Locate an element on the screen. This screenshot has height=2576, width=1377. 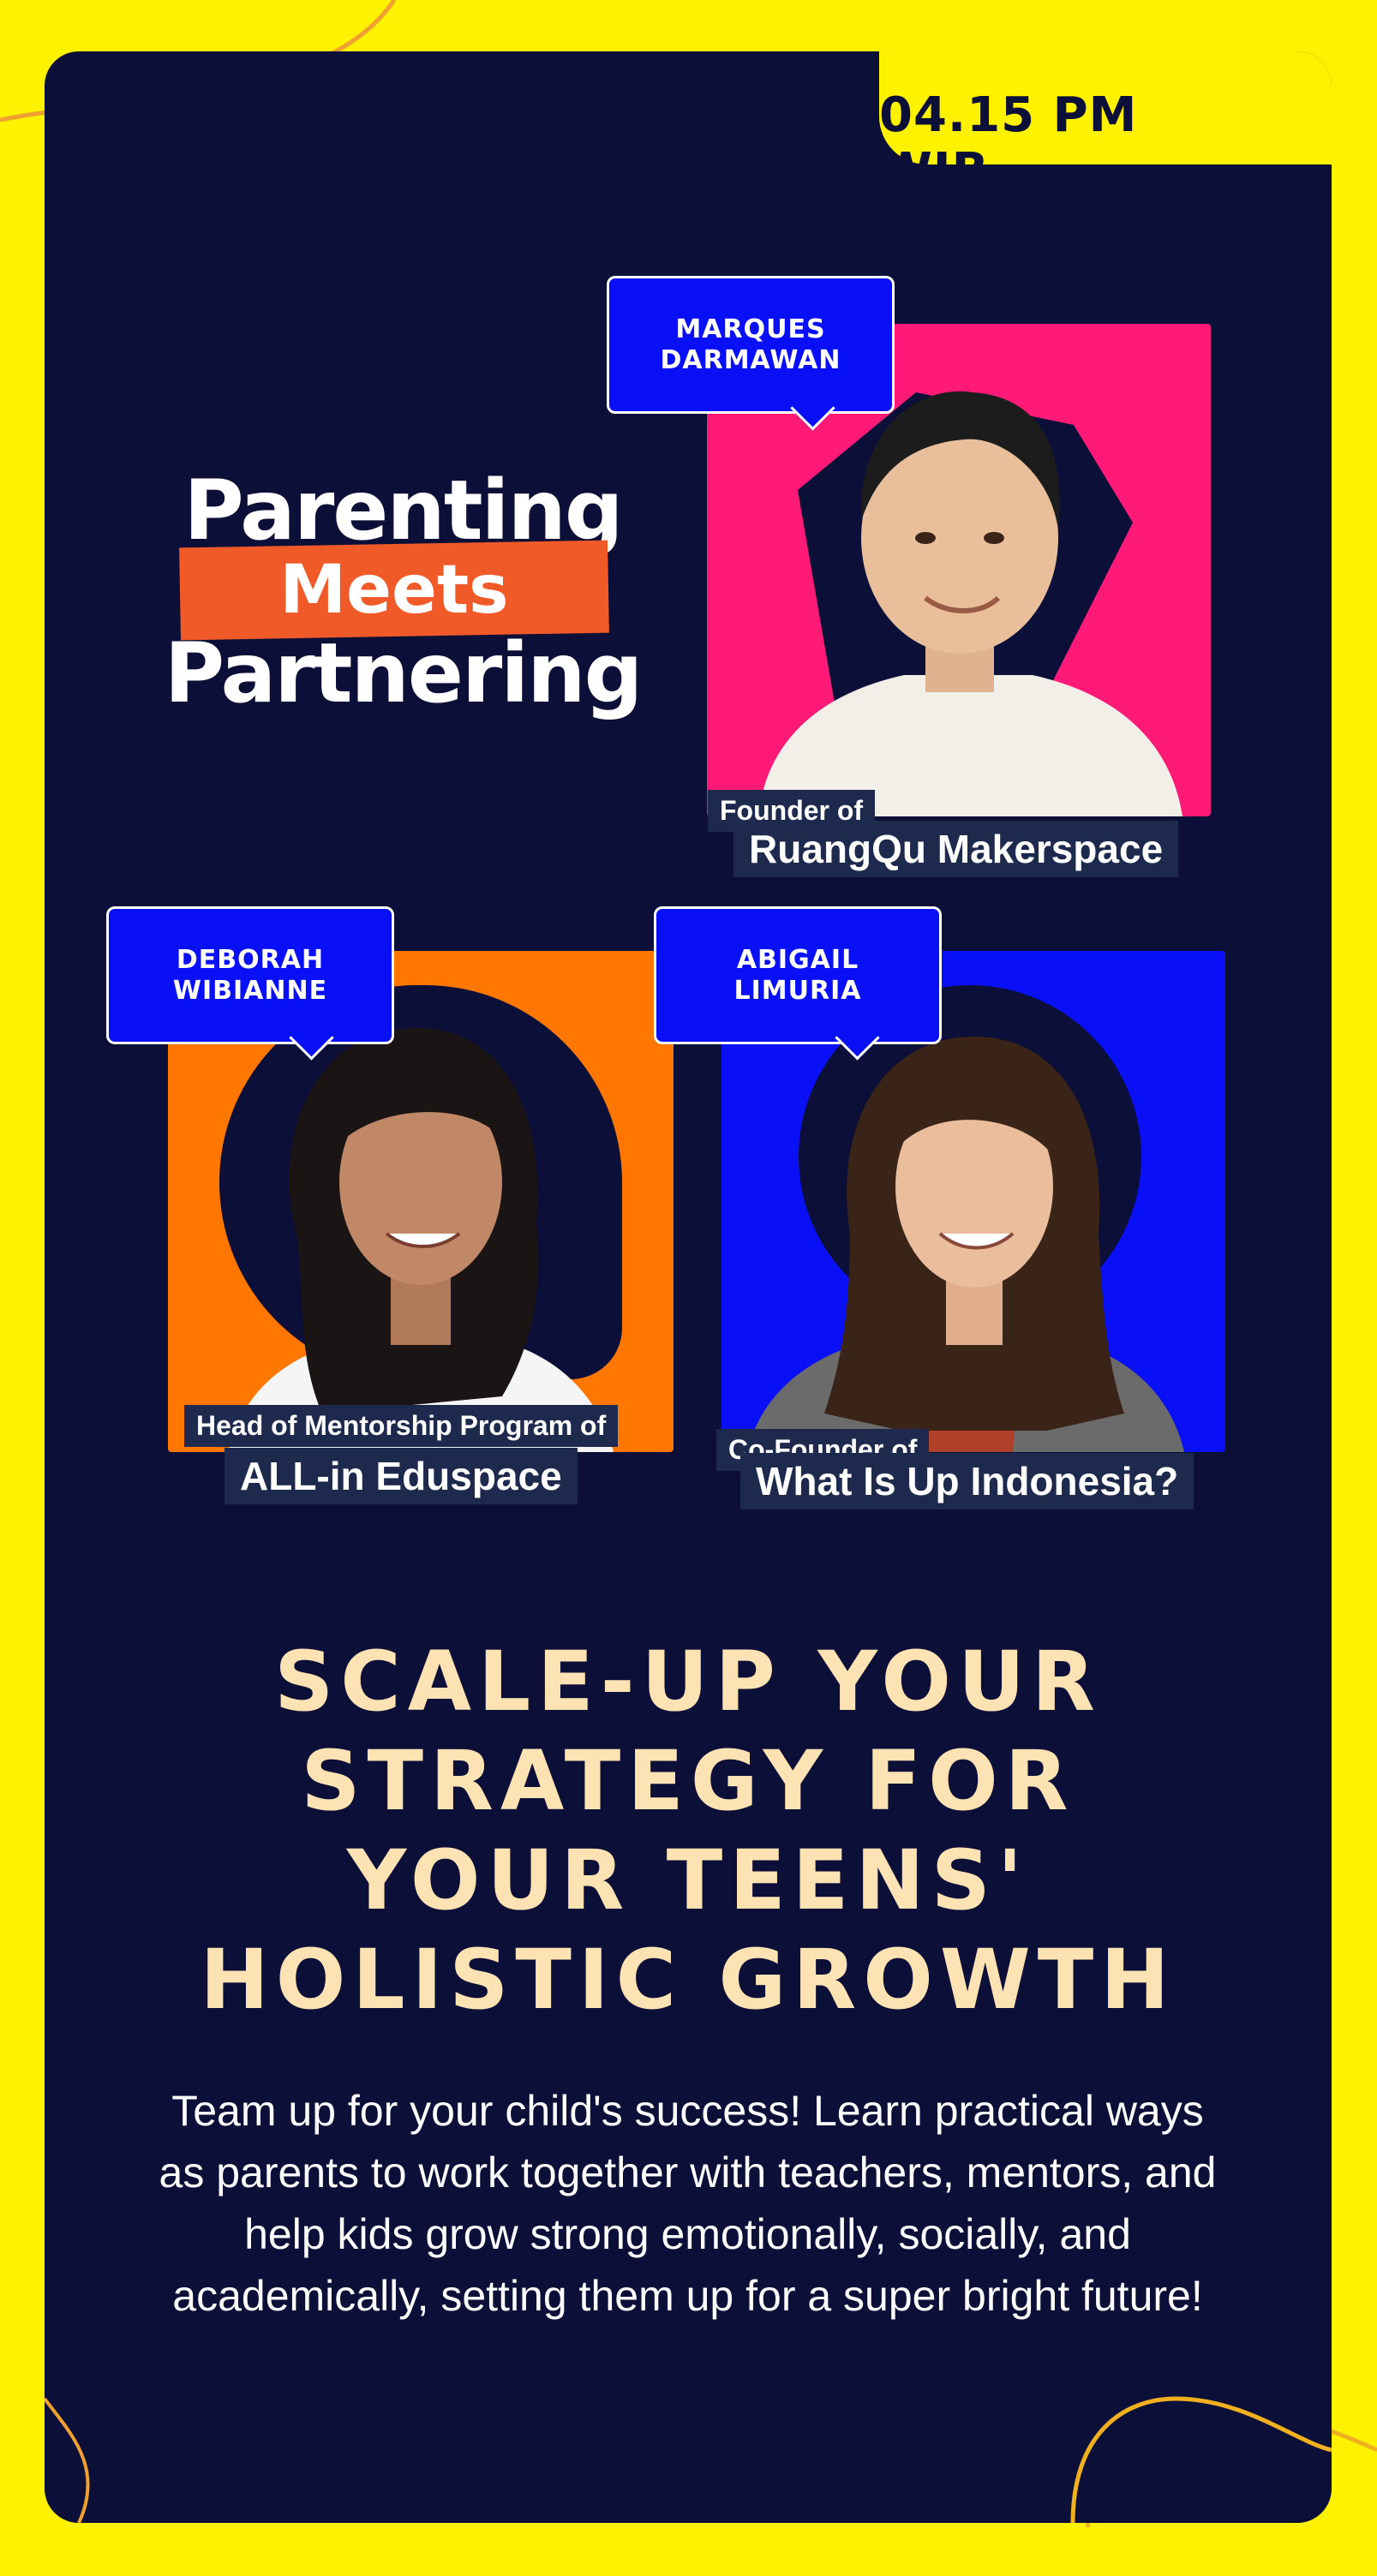
speaker-name-bubble-2: DEBORAH WIBIANNE is located at coordinates (250, 975).